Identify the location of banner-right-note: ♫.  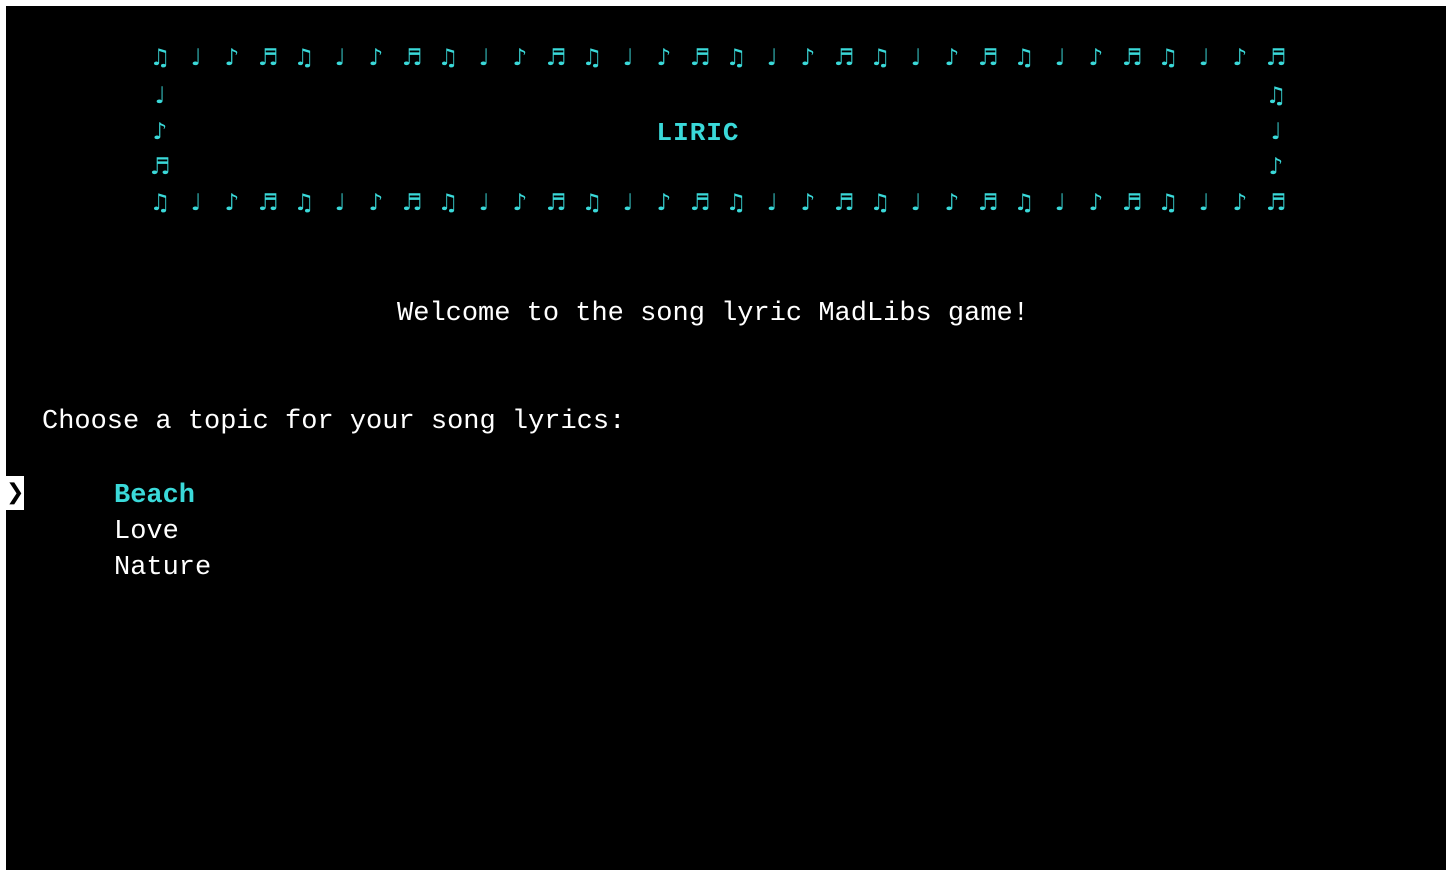
(1276, 96).